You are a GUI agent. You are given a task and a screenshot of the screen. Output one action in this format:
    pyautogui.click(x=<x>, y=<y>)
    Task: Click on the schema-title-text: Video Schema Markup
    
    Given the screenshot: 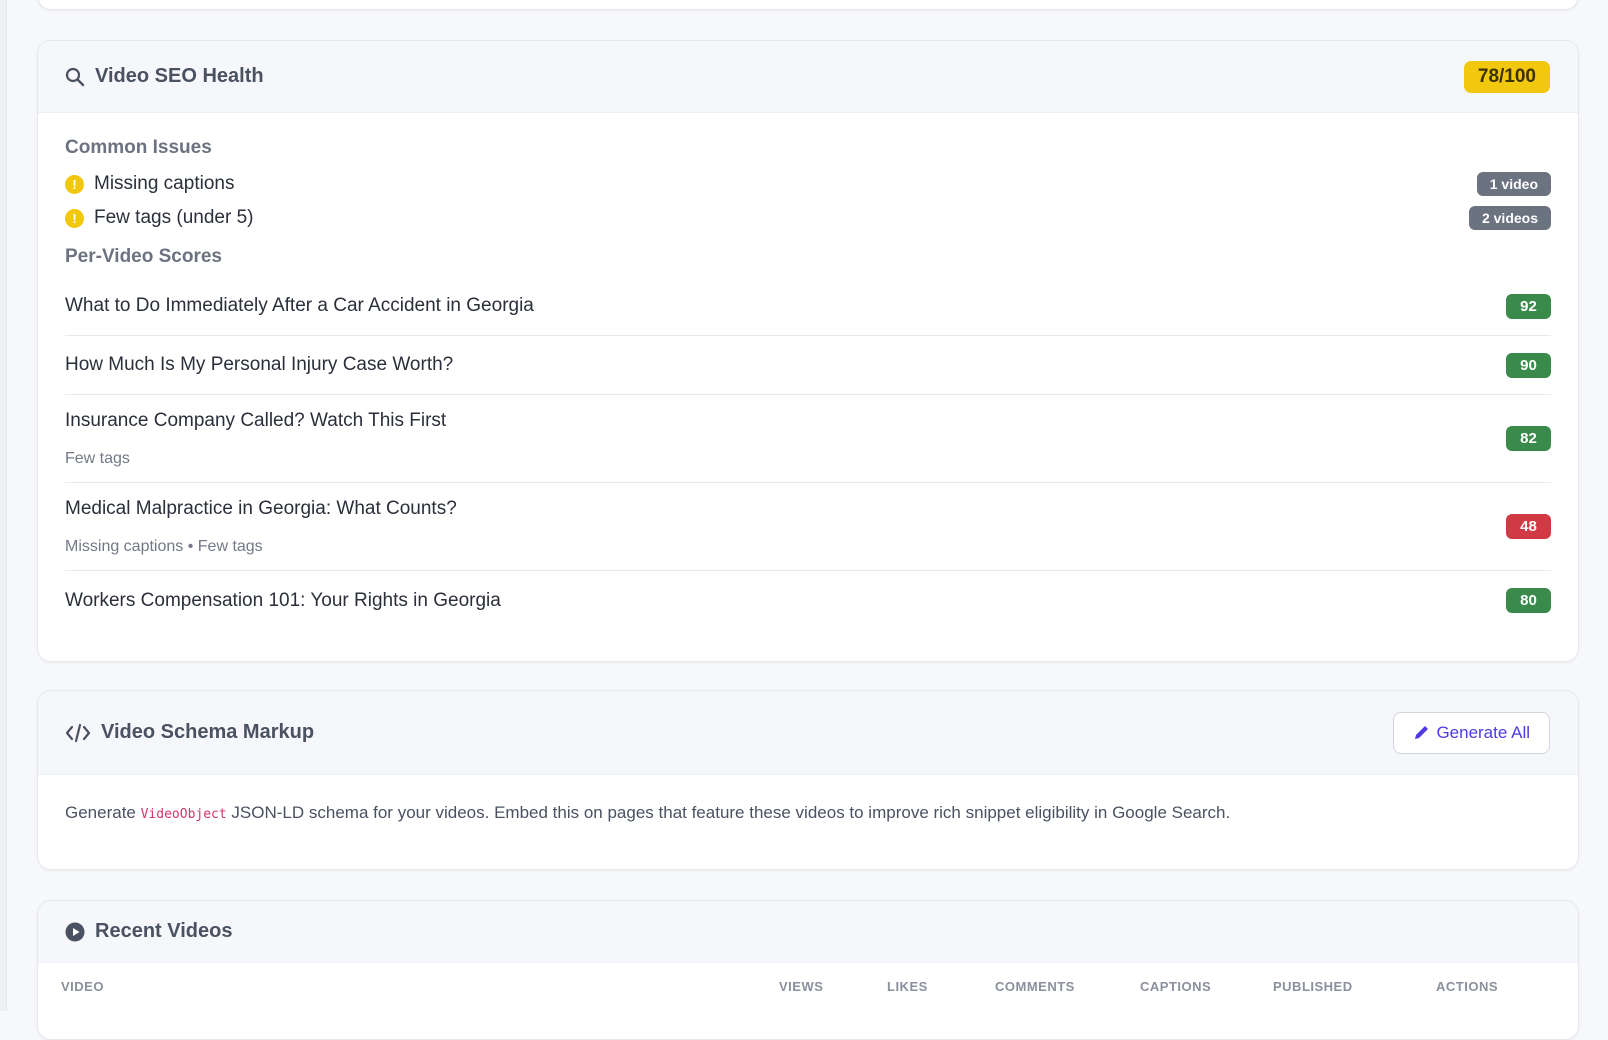 What is the action you would take?
    pyautogui.click(x=208, y=732)
    